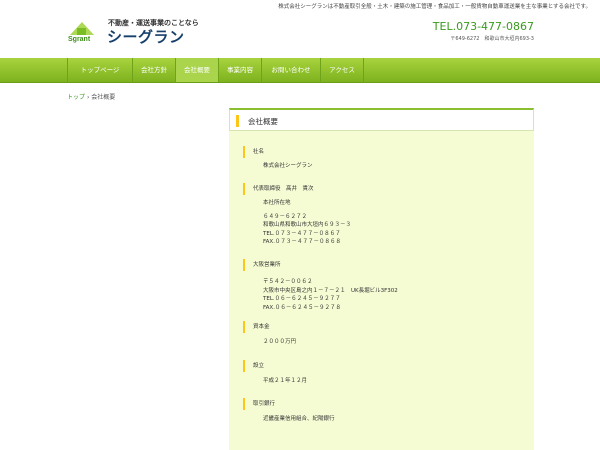 The image size is (600, 450). Describe the element at coordinates (100, 70) in the screenshot. I see `nav-item-top: トップページ` at that location.